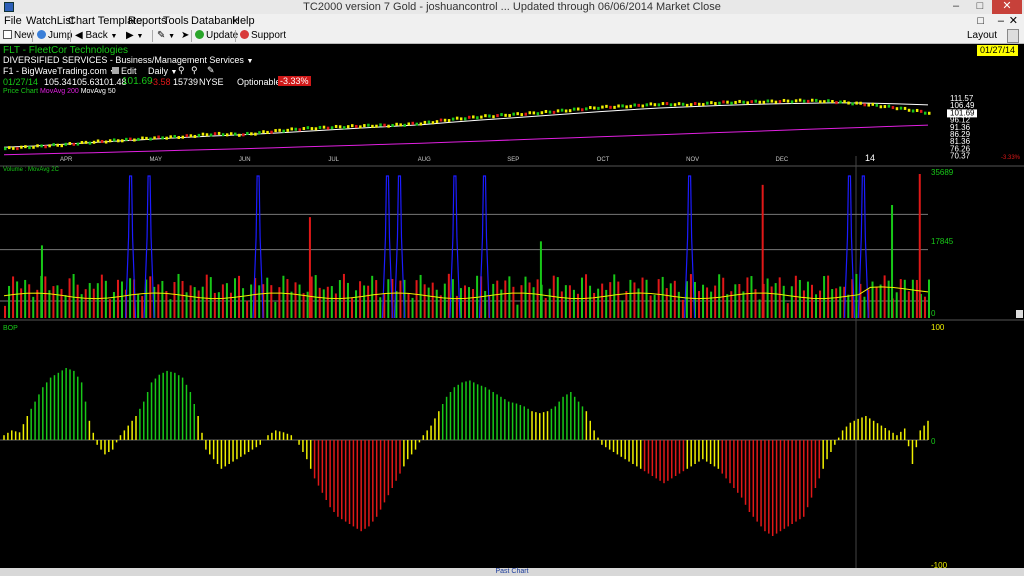 This screenshot has height=576, width=1024. I want to click on draw-tool-button: ✎ ▼, so click(166, 36).